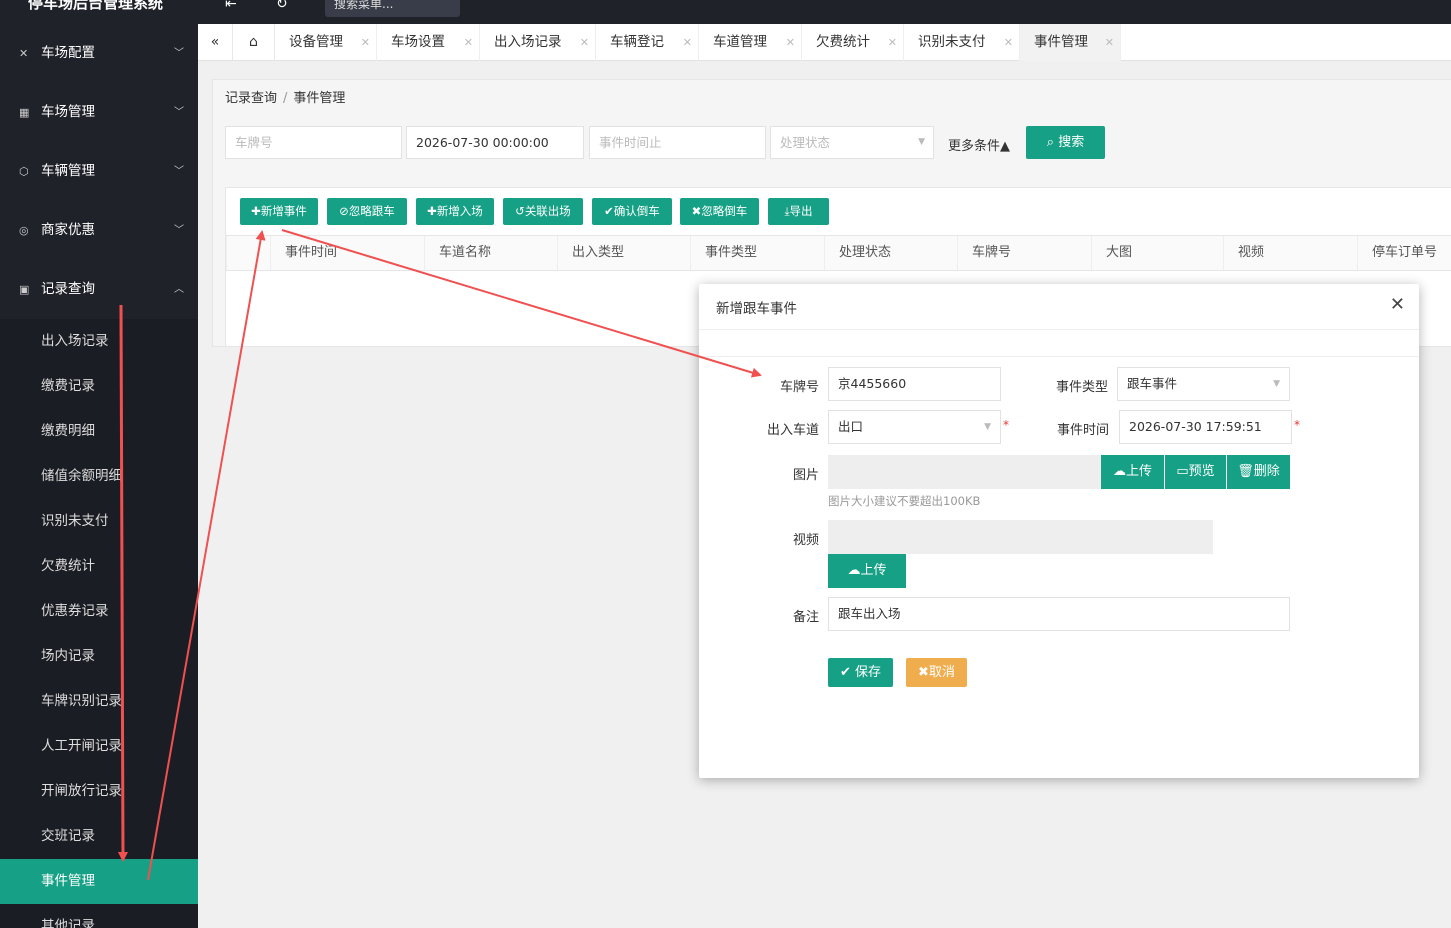 Image resolution: width=1451 pixels, height=928 pixels. What do you see at coordinates (719, 211) in the screenshot?
I see `ignore-reverse-button: ✖忽略倒车` at bounding box center [719, 211].